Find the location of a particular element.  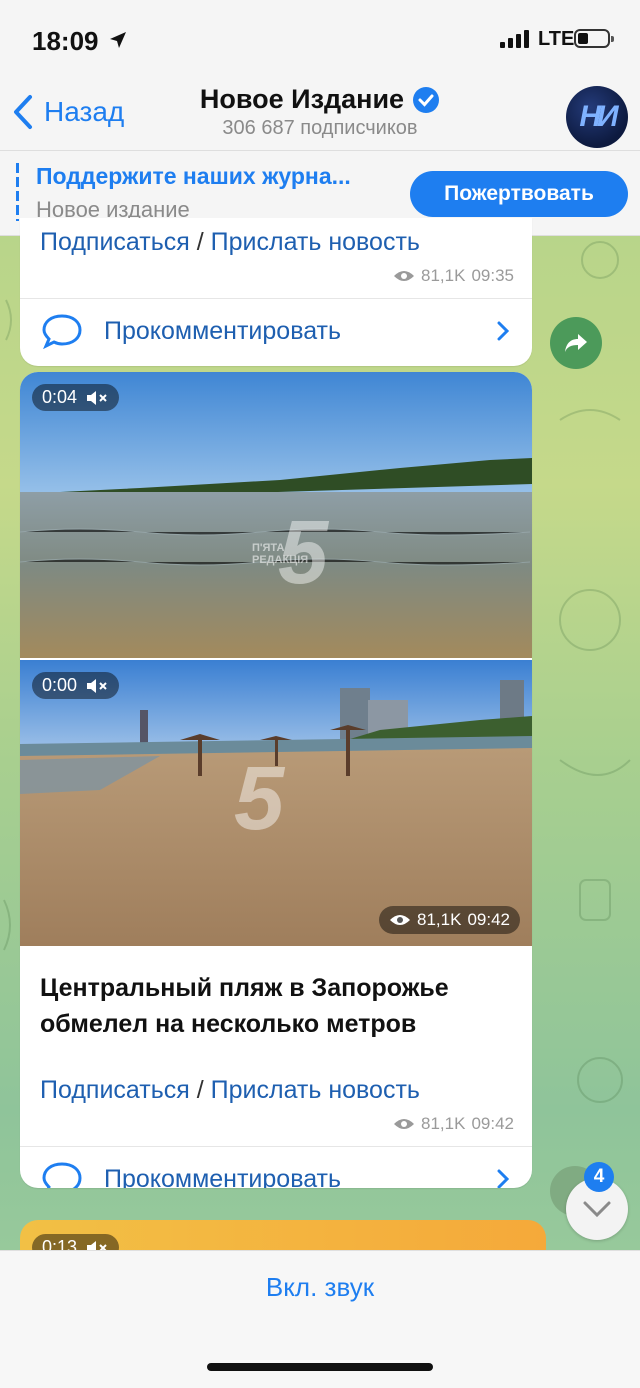

donate-button: Пожертвовать is located at coordinates (519, 194).